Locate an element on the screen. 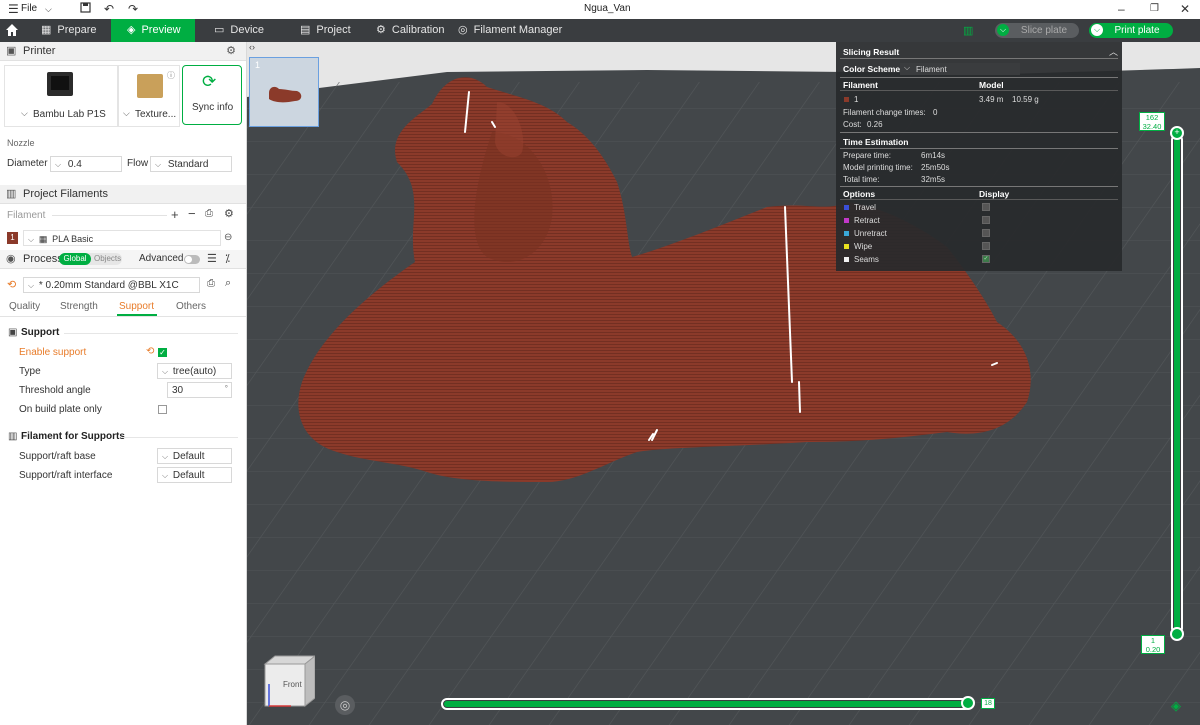  global-objects-toggle: Global Objects is located at coordinates (90, 259).